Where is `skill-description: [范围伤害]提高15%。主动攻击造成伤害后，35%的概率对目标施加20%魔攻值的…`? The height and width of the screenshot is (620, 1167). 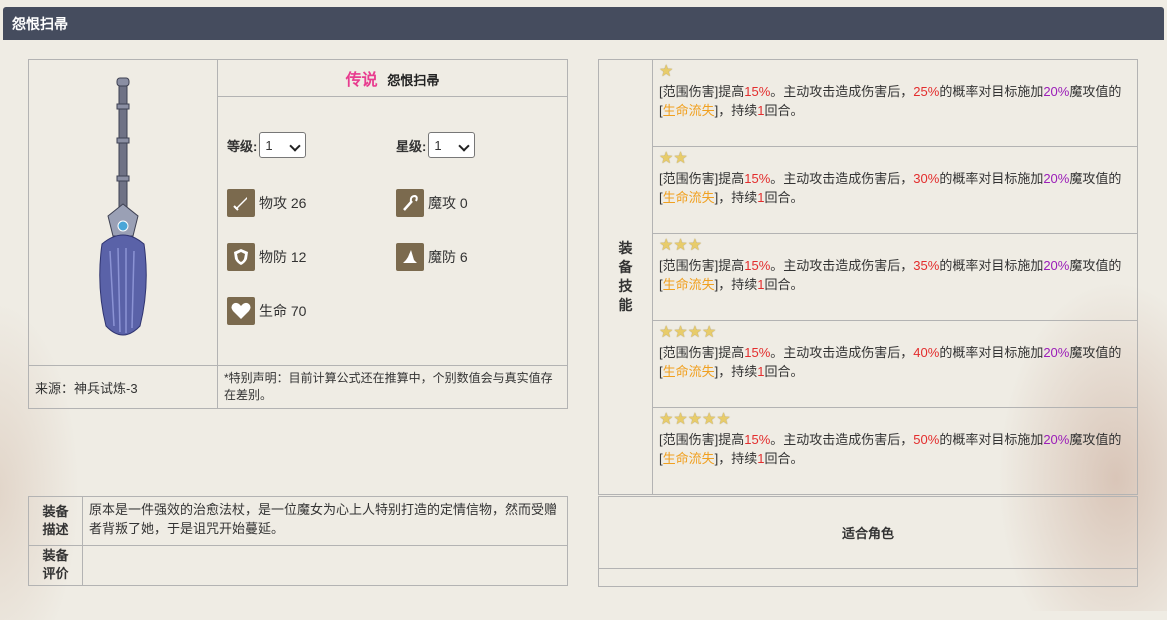
skill-description: [范围伤害]提高15%。主动攻击造成伤害后，35%的概率对目标施加20%魔攻值的… is located at coordinates (895, 275).